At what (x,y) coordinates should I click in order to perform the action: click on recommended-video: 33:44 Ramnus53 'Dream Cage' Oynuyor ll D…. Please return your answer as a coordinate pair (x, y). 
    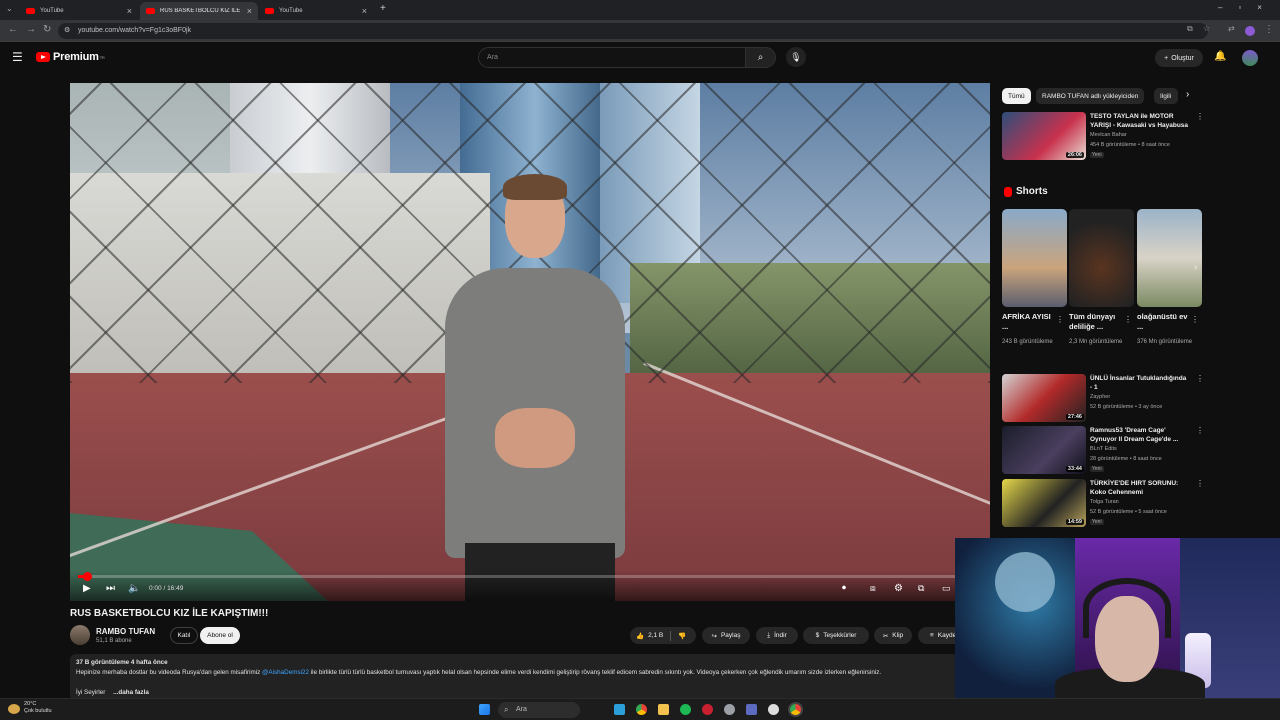
    Looking at the image, I should click on (1103, 451).